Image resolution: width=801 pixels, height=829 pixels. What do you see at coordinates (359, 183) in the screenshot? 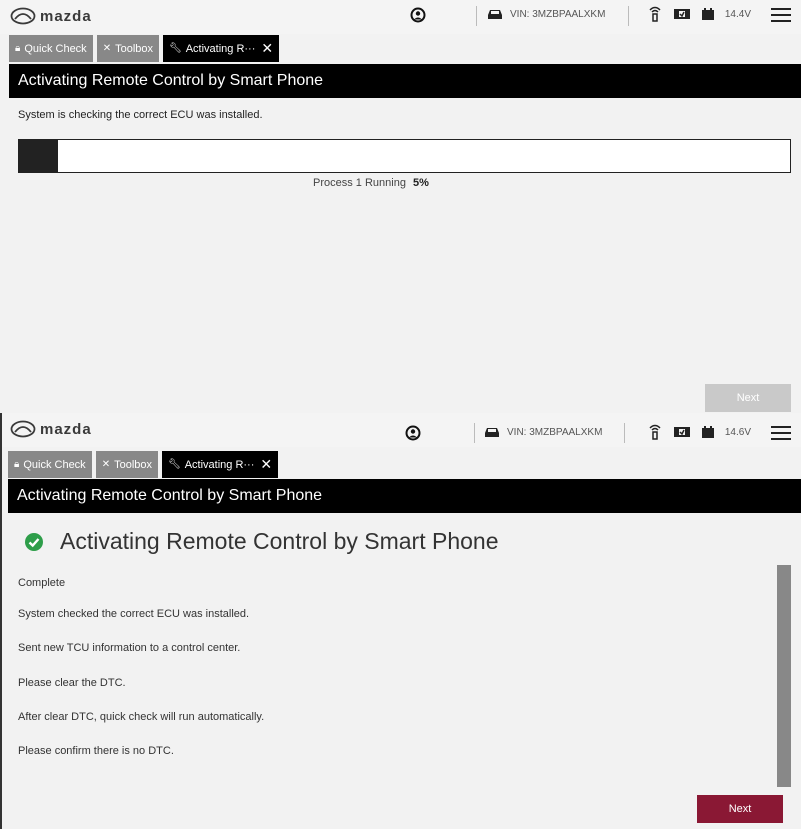
I see `process-text: Process 1 Running` at bounding box center [359, 183].